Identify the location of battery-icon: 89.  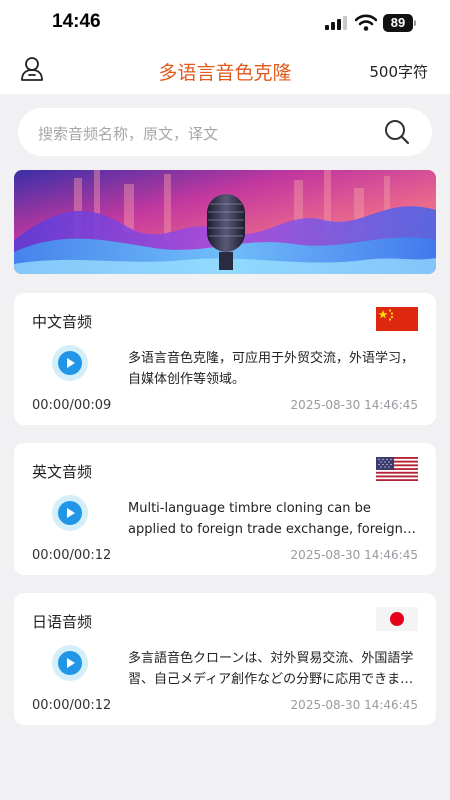
(398, 23).